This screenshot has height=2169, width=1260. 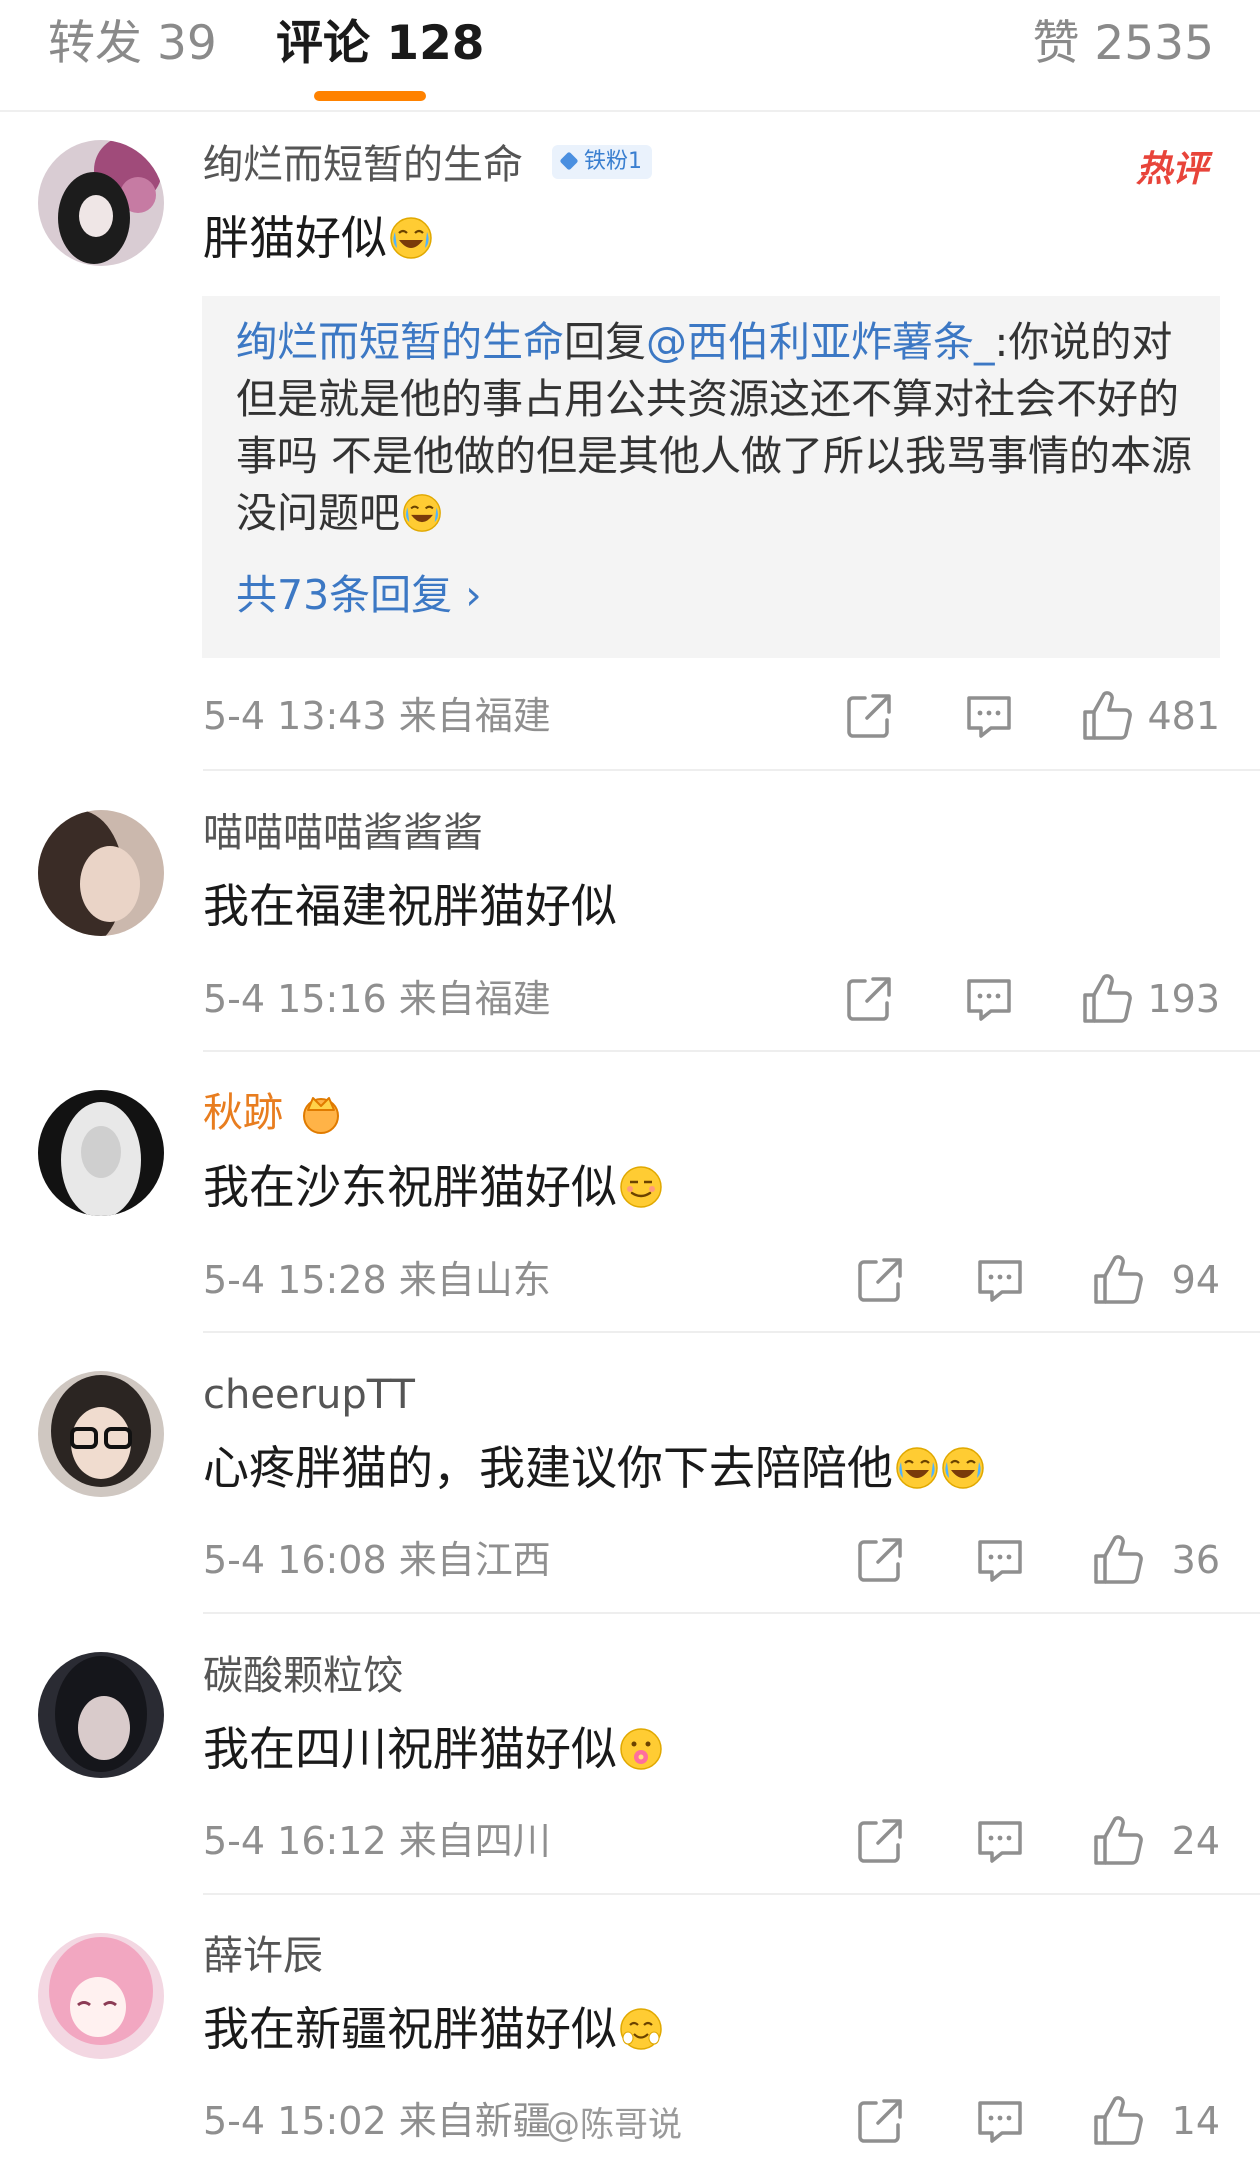 What do you see at coordinates (377, 716) in the screenshot?
I see `comment-meta: 5-4 13:43 来自福建` at bounding box center [377, 716].